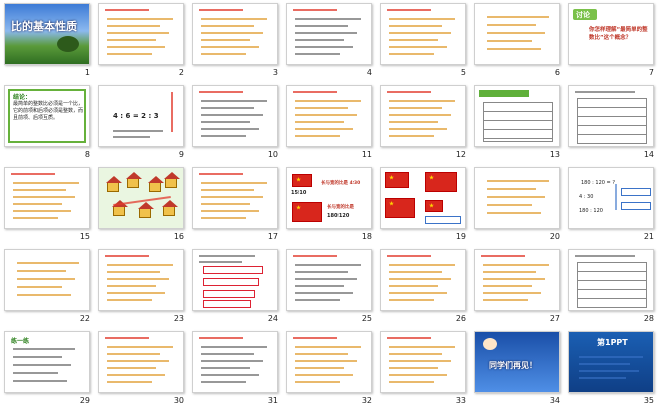 Image resolution: width=660 pixels, height=411 pixels. What do you see at coordinates (460, 400) in the screenshot?
I see `slide-number: 33` at bounding box center [460, 400].